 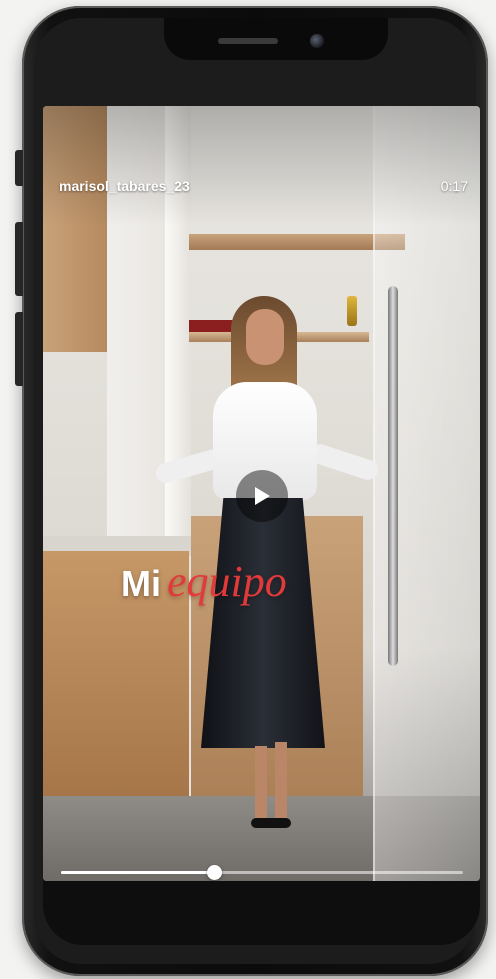 I want to click on top-gradient-overlay, so click(x=261, y=166).